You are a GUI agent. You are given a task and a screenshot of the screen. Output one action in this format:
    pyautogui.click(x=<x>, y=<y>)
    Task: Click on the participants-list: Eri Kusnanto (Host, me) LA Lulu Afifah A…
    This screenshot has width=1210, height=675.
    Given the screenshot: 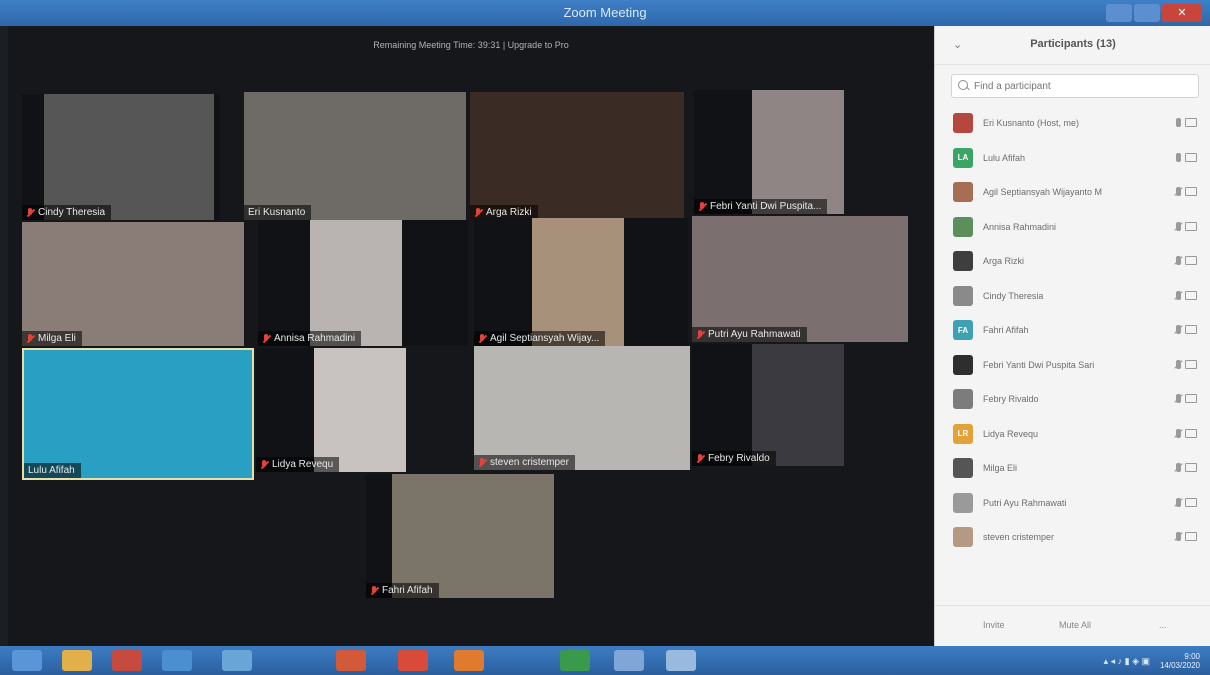 What is the action you would take?
    pyautogui.click(x=1075, y=330)
    